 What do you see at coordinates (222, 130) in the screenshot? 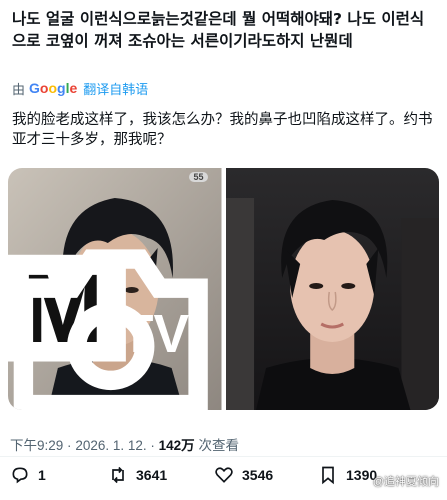
I see `translated-text: 我的脸老成这样了，我该怎么办？我的鼻子也凹陷成这样了。约书亚才三十多岁，那我呢？` at bounding box center [222, 130].